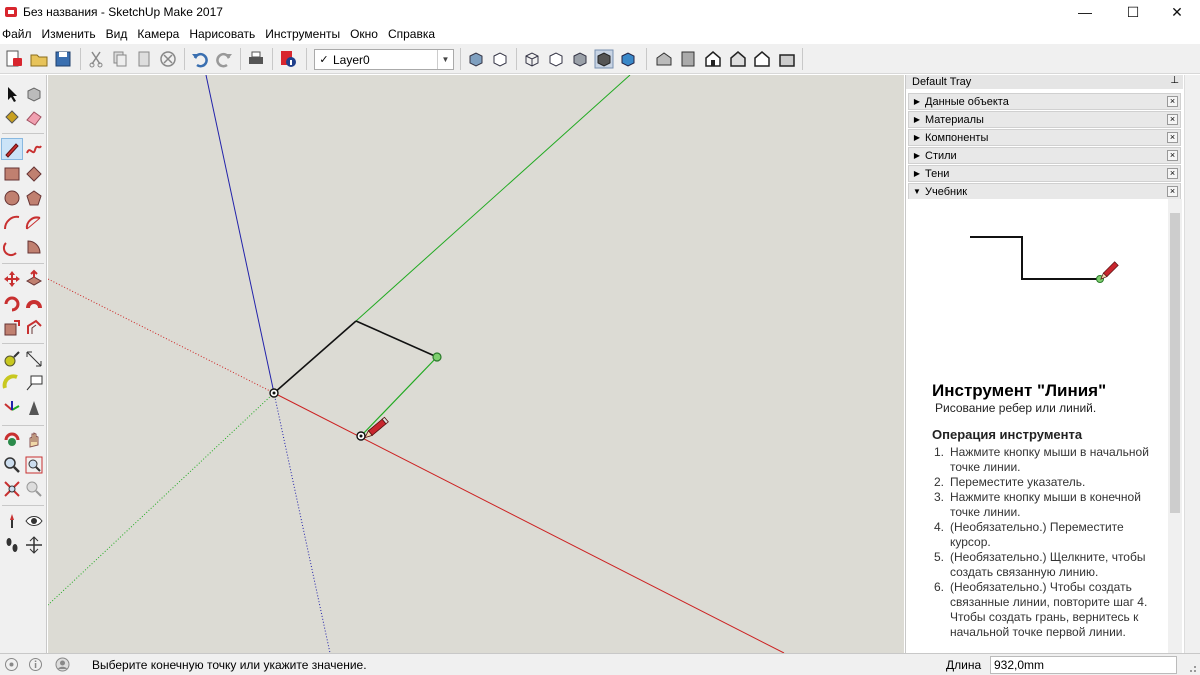 Image resolution: width=1200 pixels, height=675 pixels. Describe the element at coordinates (1019, 390) in the screenshot. I see `tutorial-title: Инструмент "Линия"` at that location.